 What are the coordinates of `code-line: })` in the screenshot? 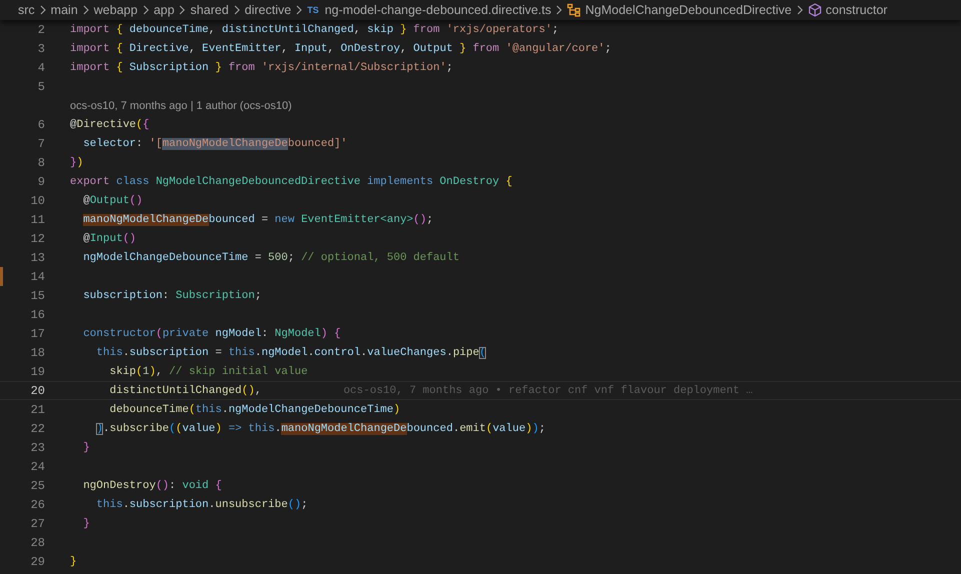 It's located at (77, 162).